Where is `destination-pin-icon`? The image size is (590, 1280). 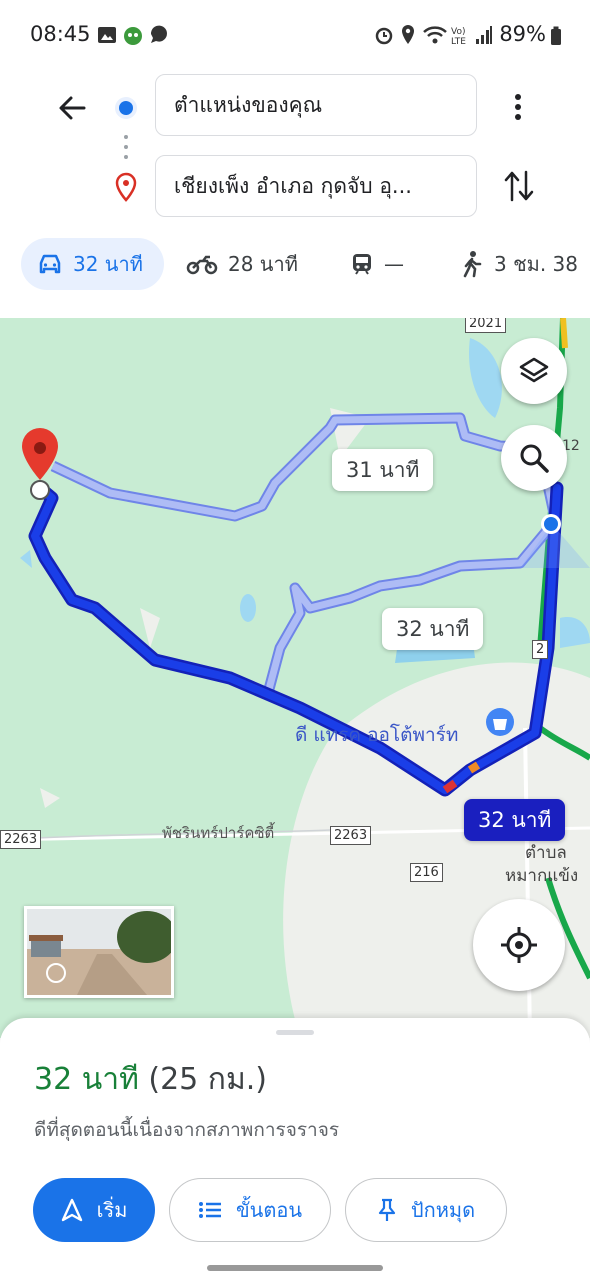
destination-pin-icon is located at coordinates (126, 187).